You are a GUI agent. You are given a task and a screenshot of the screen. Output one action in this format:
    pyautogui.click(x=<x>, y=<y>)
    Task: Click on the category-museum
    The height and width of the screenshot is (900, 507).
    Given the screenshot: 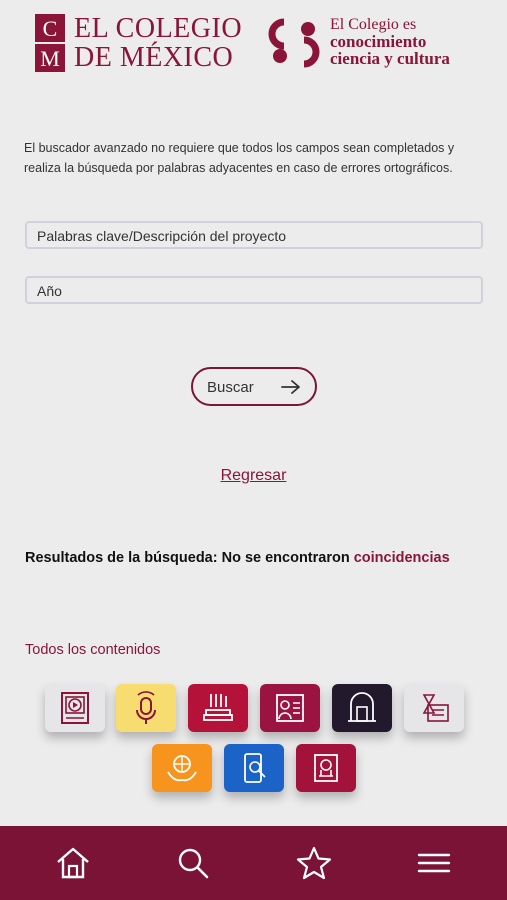 What is the action you would take?
    pyautogui.click(x=326, y=768)
    